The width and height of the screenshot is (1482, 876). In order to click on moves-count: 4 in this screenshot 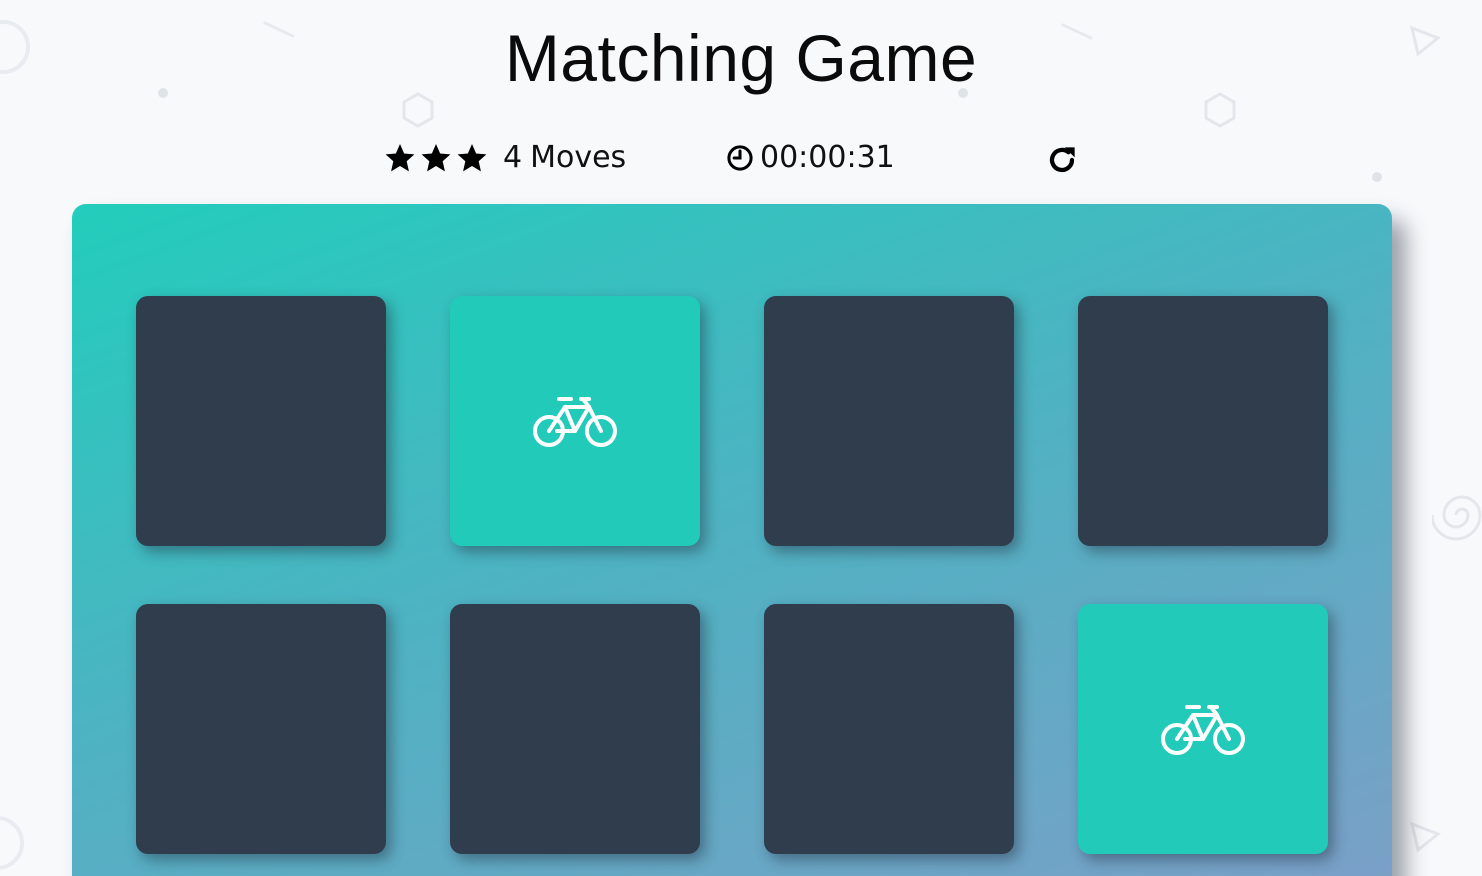, I will do `click(513, 157)`.